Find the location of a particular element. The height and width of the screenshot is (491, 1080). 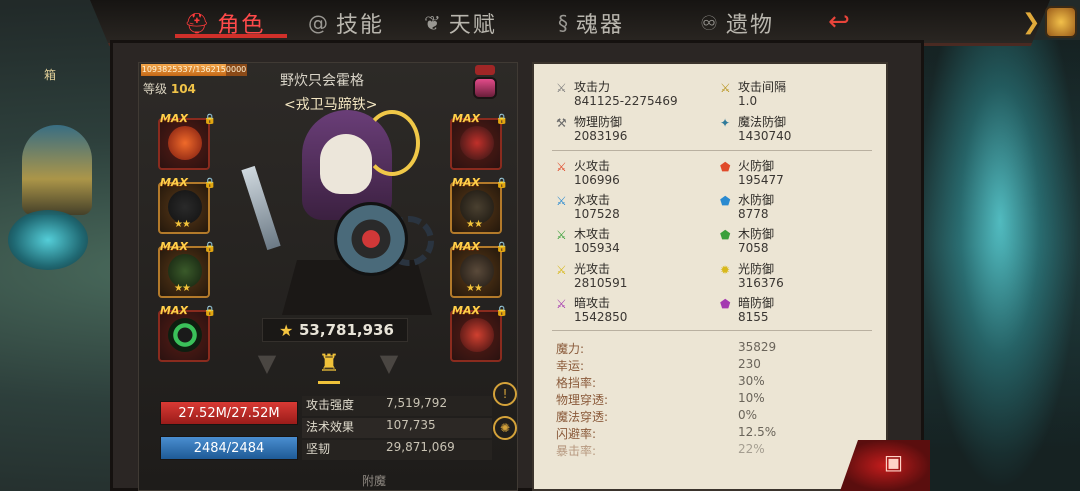

scenery-crystal-pad is located at coordinates (48, 240).